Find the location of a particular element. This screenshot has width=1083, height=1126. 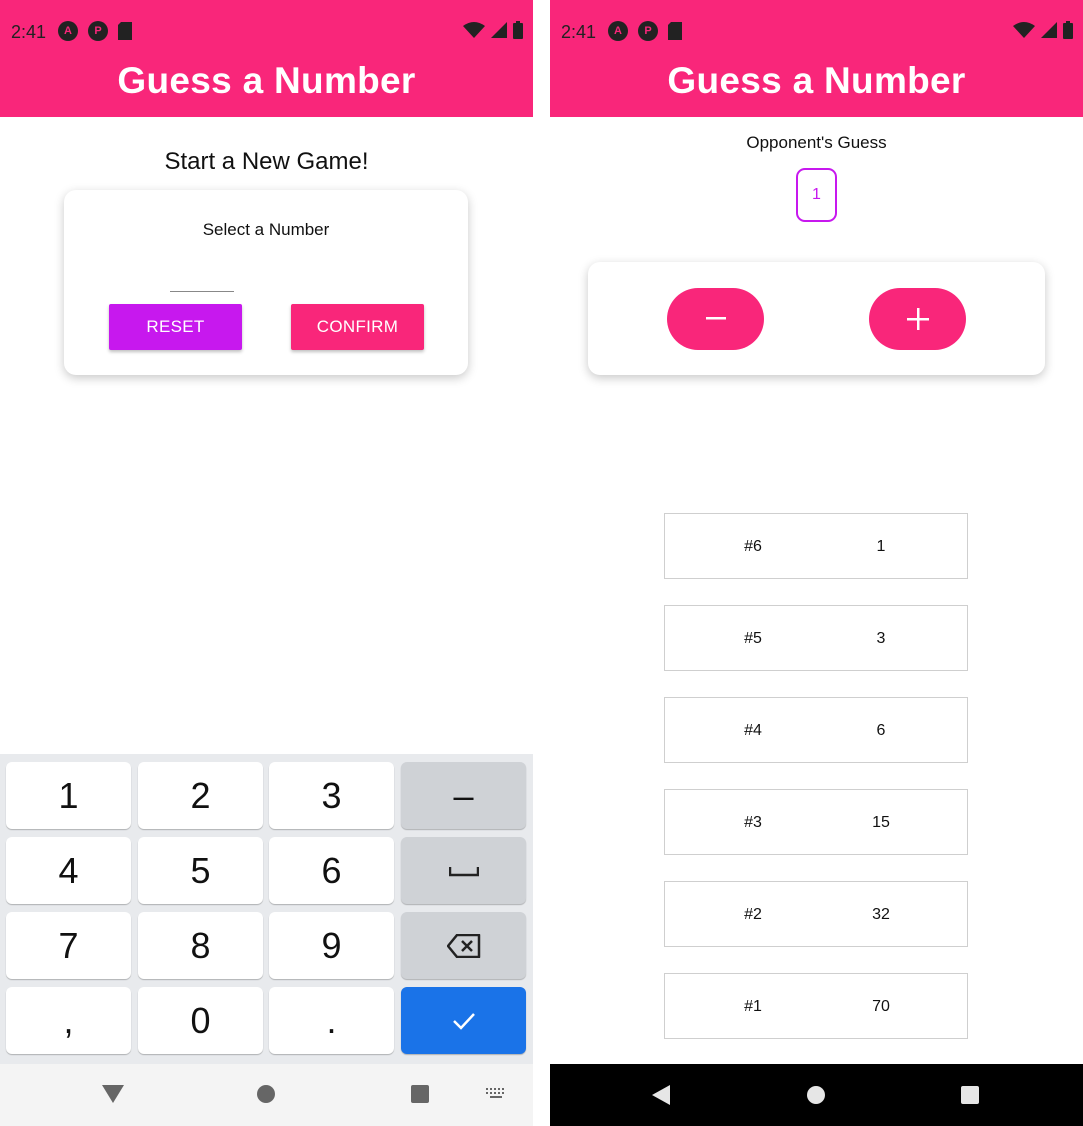

key-comma: , is located at coordinates (68, 1020).